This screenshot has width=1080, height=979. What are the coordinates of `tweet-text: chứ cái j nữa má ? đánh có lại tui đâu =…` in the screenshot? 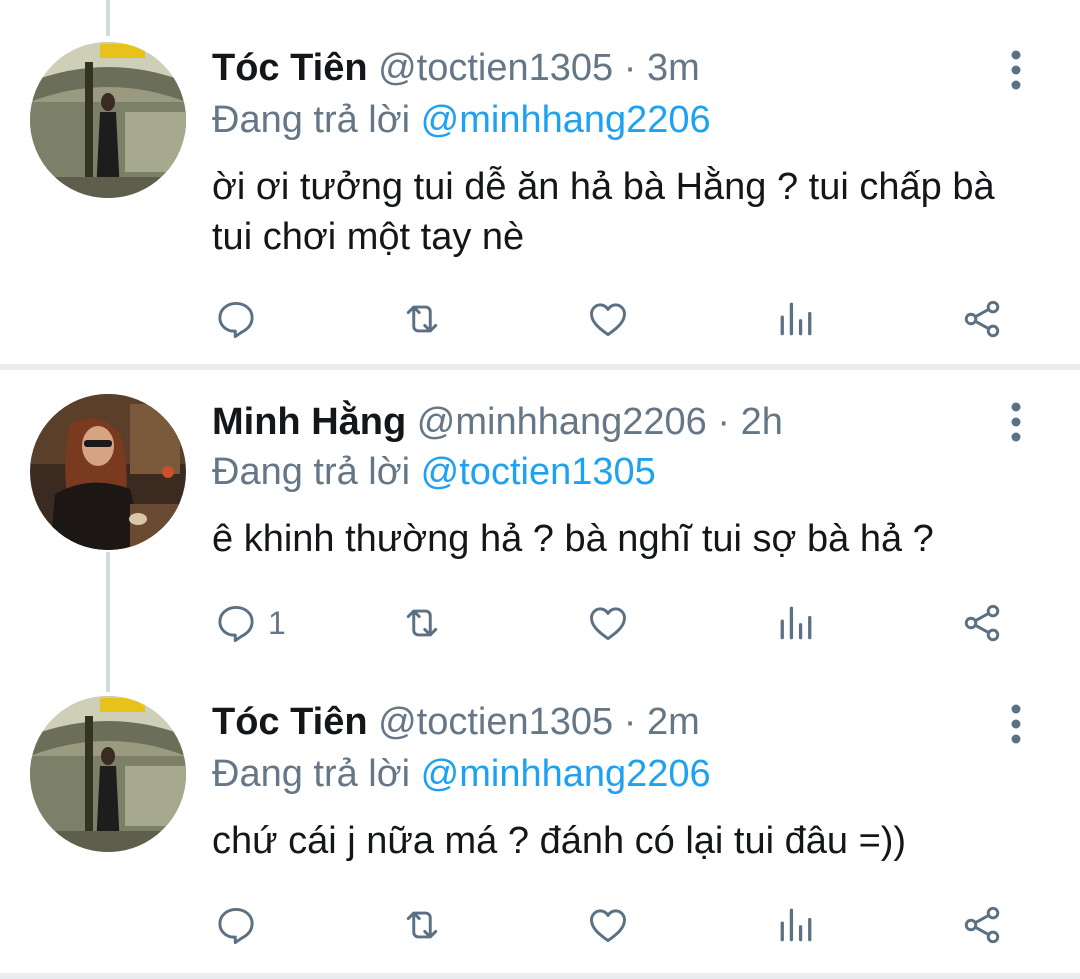 It's located at (559, 841).